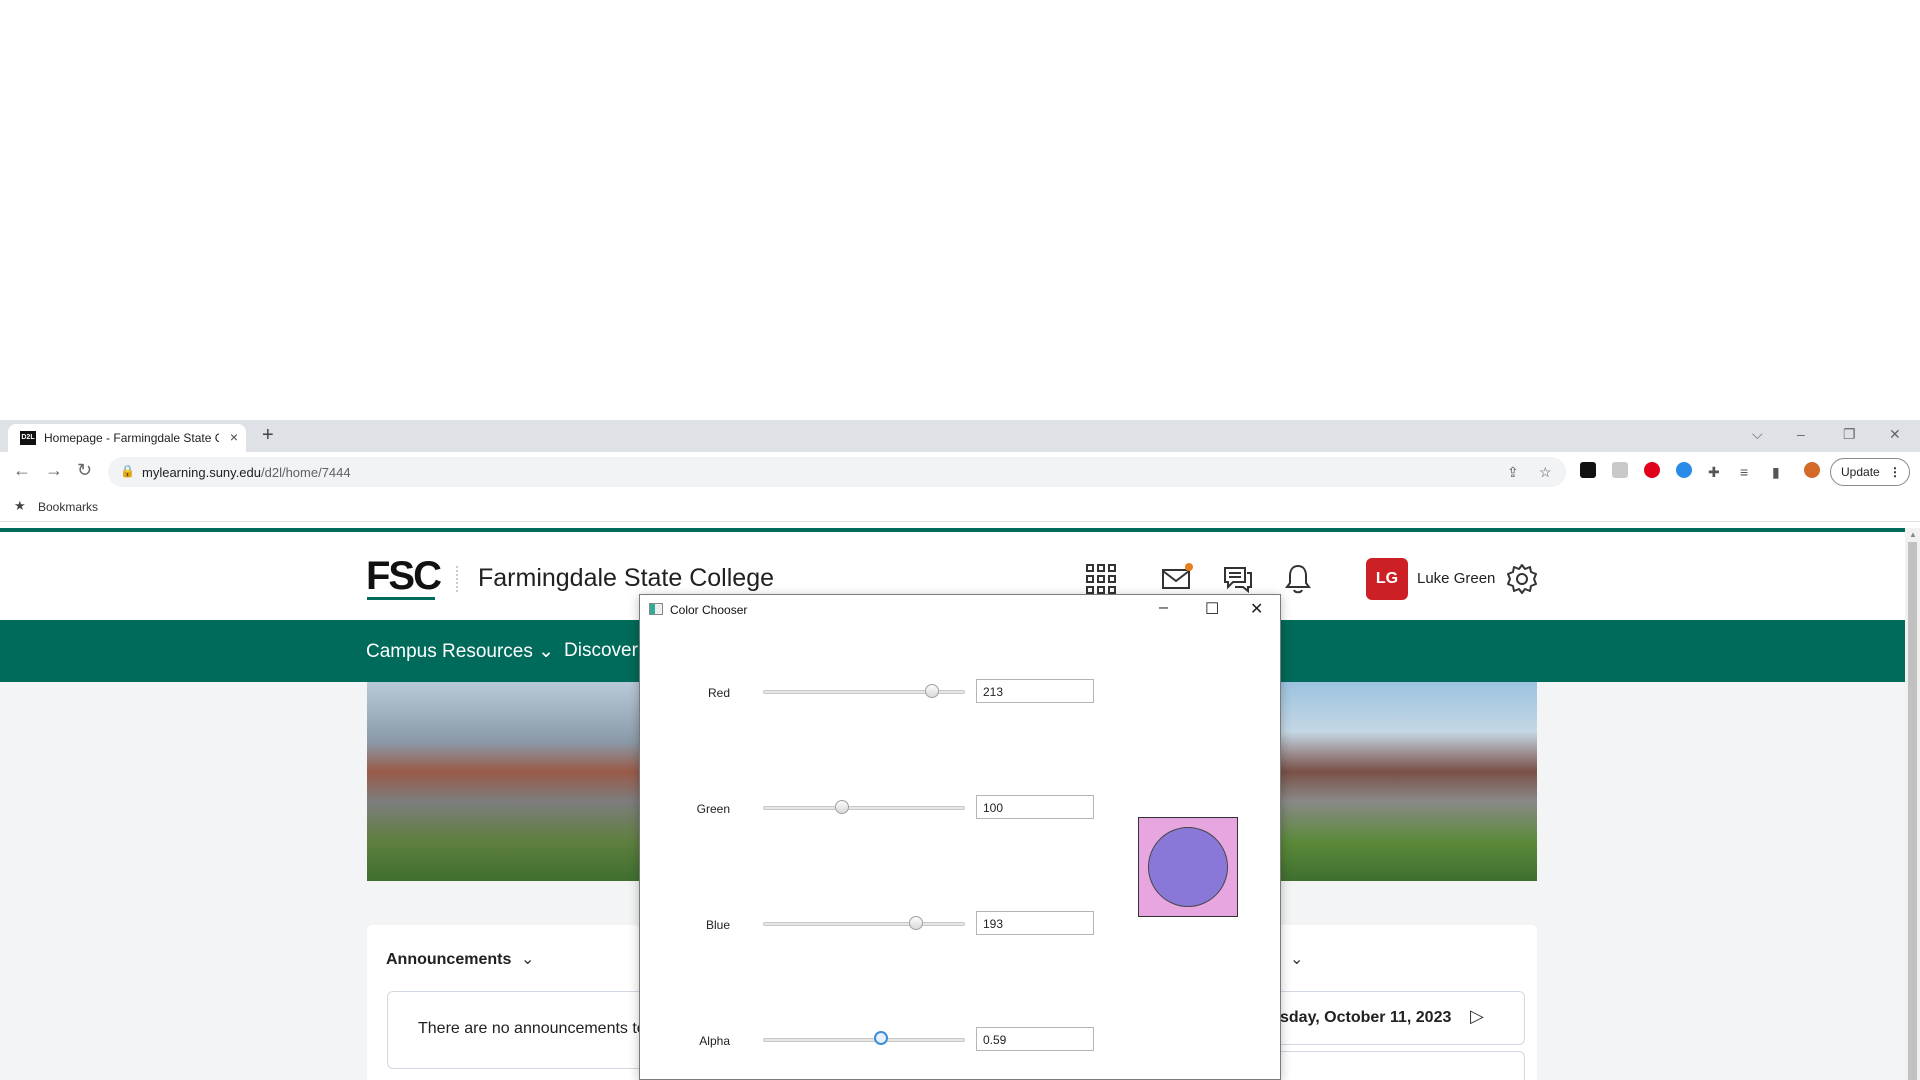 Image resolution: width=1920 pixels, height=1080 pixels. Describe the element at coordinates (1035, 923) in the screenshot. I see `blue-value-field: 193` at that location.